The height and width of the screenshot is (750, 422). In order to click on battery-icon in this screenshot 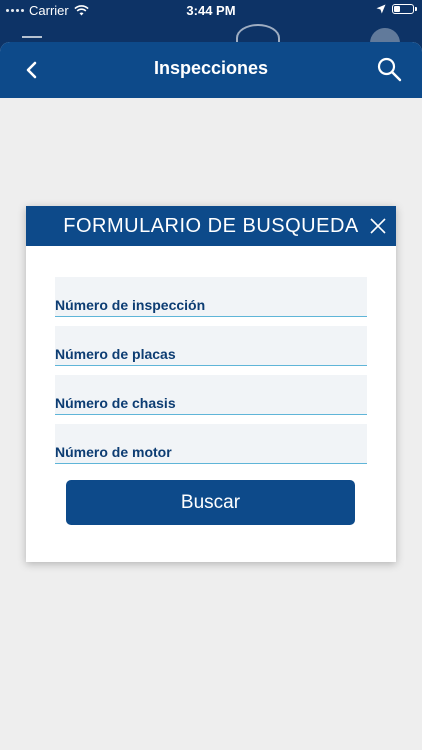, I will do `click(404, 9)`.